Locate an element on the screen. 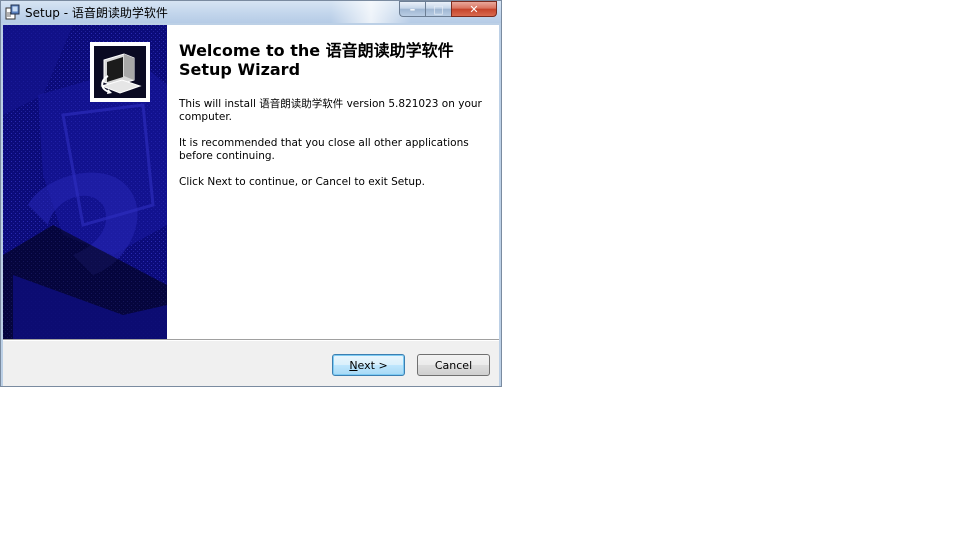  minimize-icon: – is located at coordinates (412, 9).